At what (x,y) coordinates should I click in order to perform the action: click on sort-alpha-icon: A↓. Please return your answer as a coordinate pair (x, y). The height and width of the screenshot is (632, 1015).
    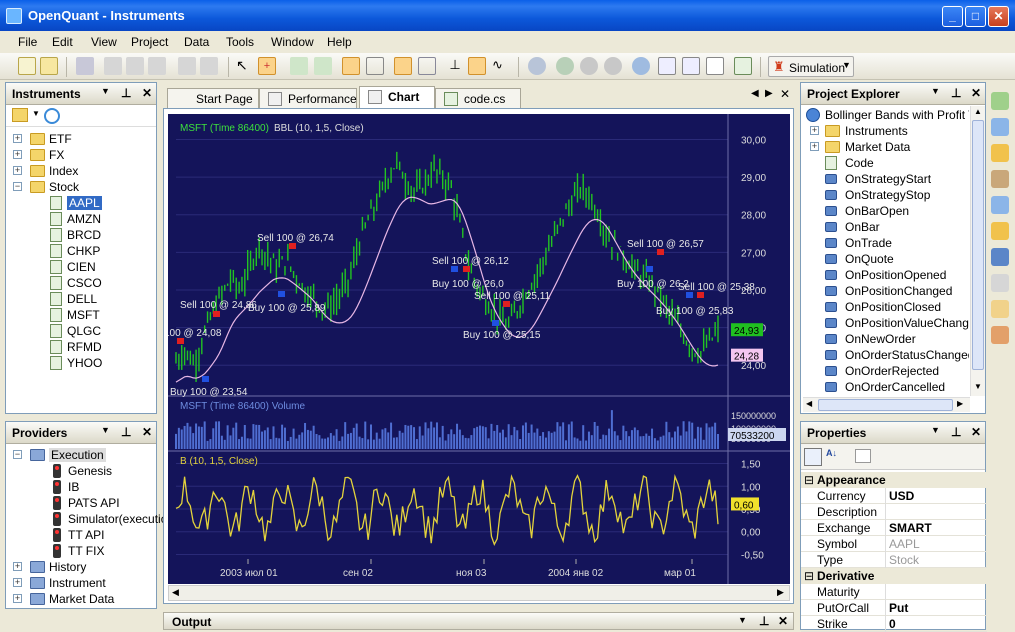
    Looking at the image, I should click on (835, 457).